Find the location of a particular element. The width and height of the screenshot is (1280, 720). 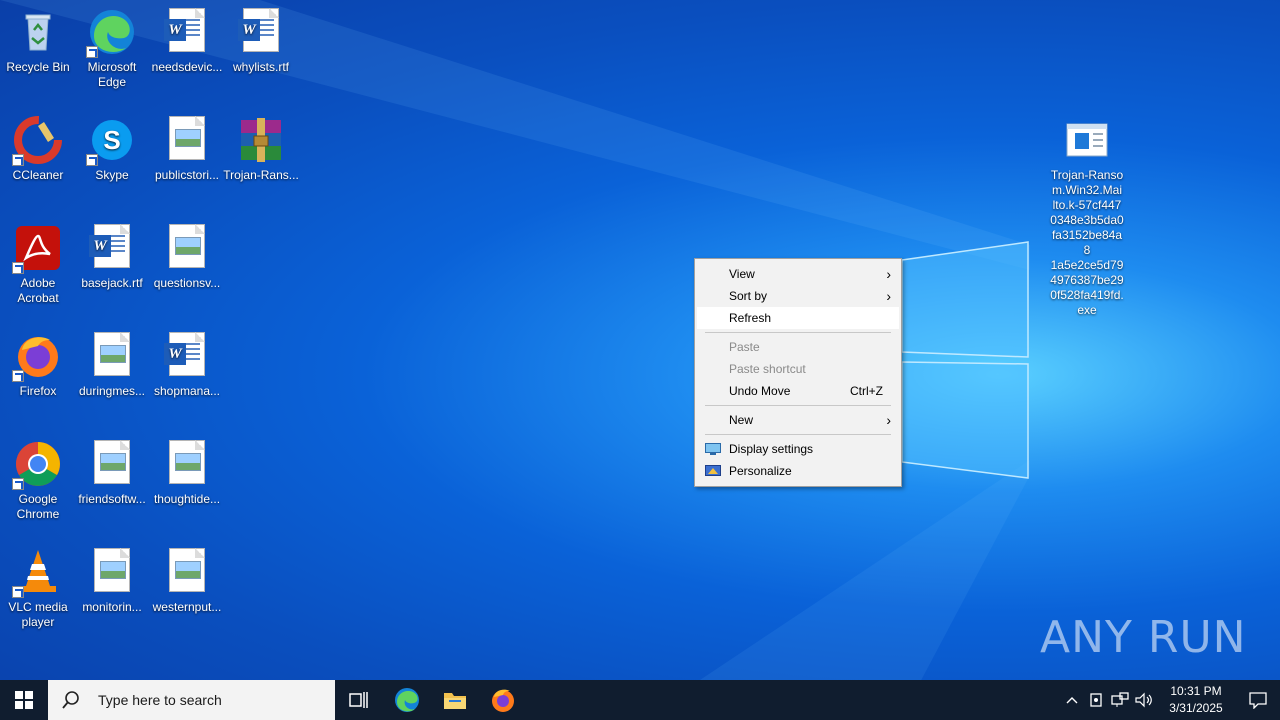

tray-device-button is located at coordinates (1096, 700).